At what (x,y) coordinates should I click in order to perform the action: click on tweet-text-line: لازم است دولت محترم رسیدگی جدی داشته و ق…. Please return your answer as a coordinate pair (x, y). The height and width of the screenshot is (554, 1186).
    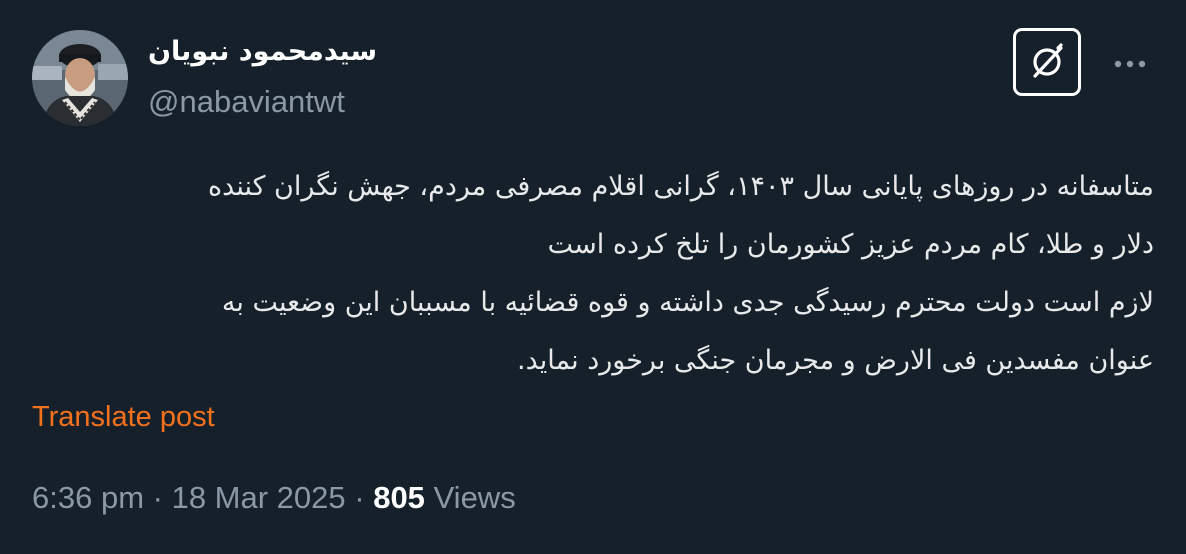
    Looking at the image, I should click on (687, 302).